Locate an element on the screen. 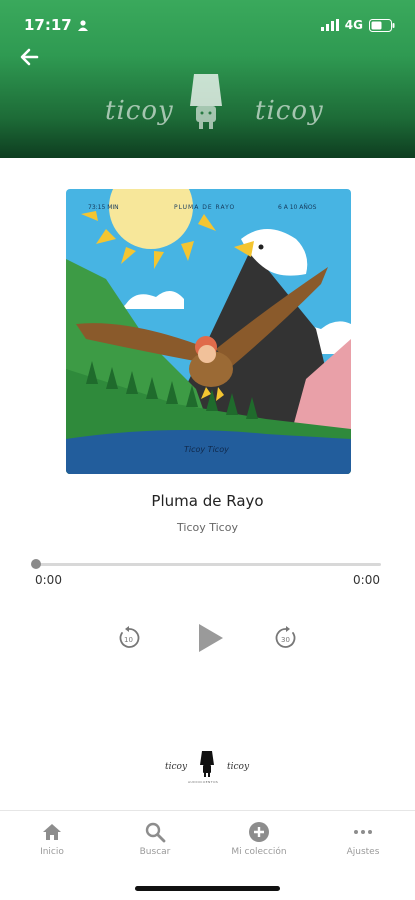 Image resolution: width=415 pixels, height=900 pixels. track-title: Pluma de Rayo is located at coordinates (207, 501).